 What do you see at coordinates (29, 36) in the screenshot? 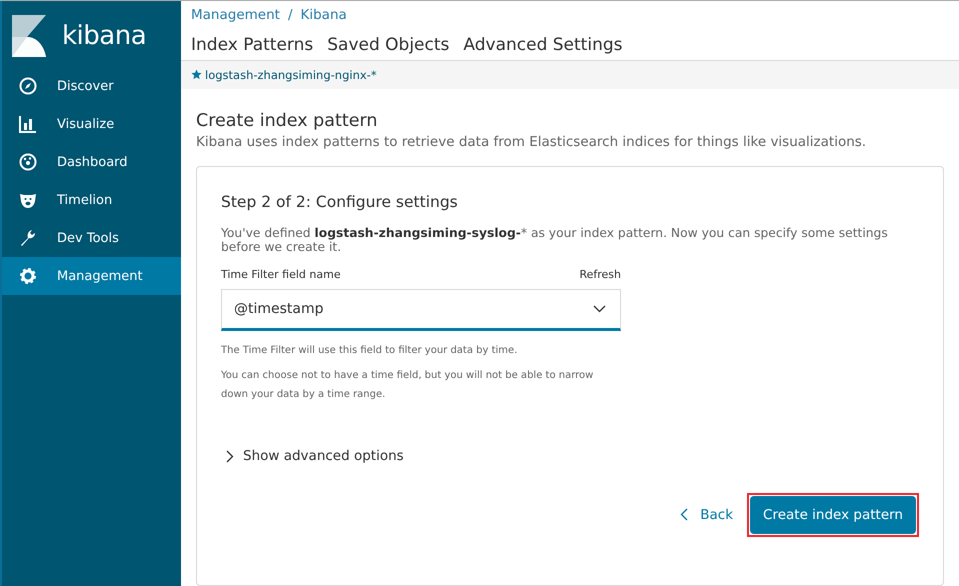
I see `logo-icon` at bounding box center [29, 36].